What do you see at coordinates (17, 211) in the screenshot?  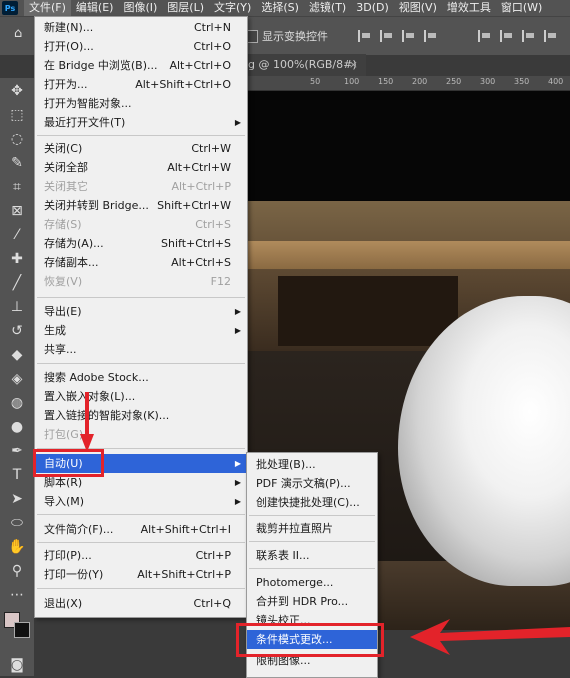 I see `frame-tool-icon: ⊠` at bounding box center [17, 211].